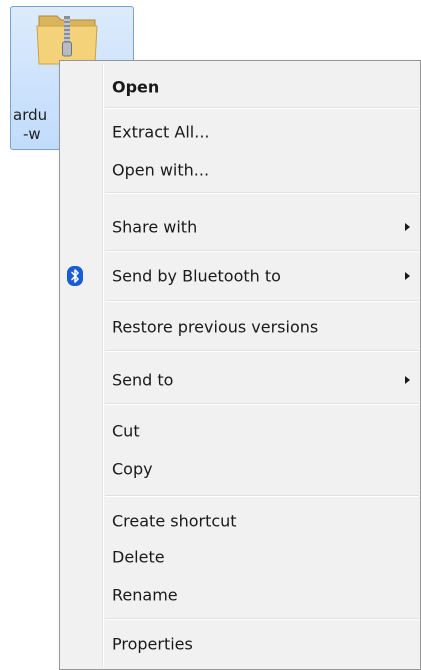  Describe the element at coordinates (155, 227) in the screenshot. I see `menu-item-label: Share with` at that location.